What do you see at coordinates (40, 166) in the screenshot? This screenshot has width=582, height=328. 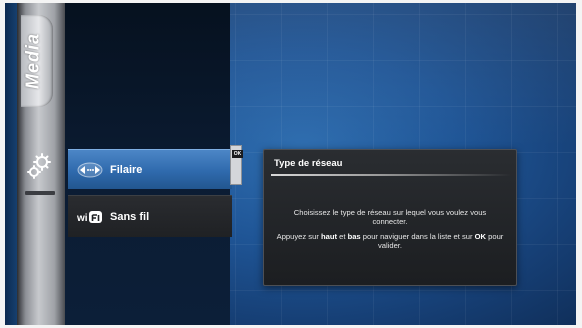 I see `settings-gear-icon` at bounding box center [40, 166].